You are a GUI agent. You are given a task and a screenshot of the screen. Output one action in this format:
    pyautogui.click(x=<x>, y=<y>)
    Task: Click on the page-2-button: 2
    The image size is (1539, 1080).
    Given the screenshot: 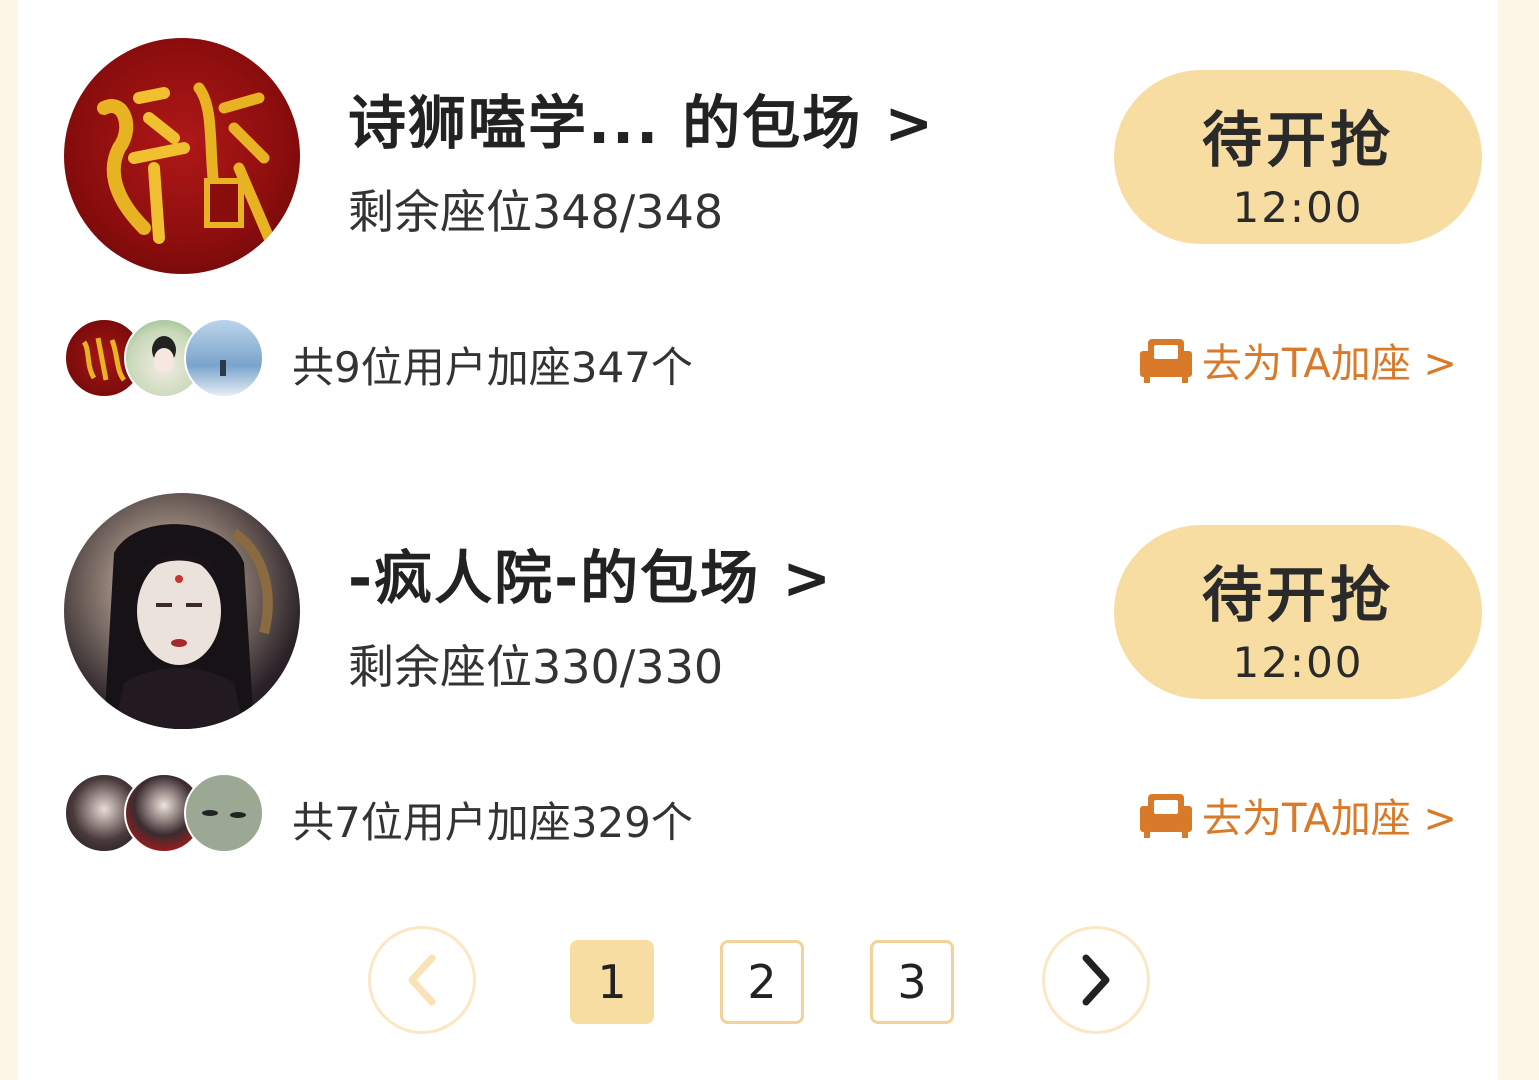 What is the action you would take?
    pyautogui.click(x=762, y=982)
    